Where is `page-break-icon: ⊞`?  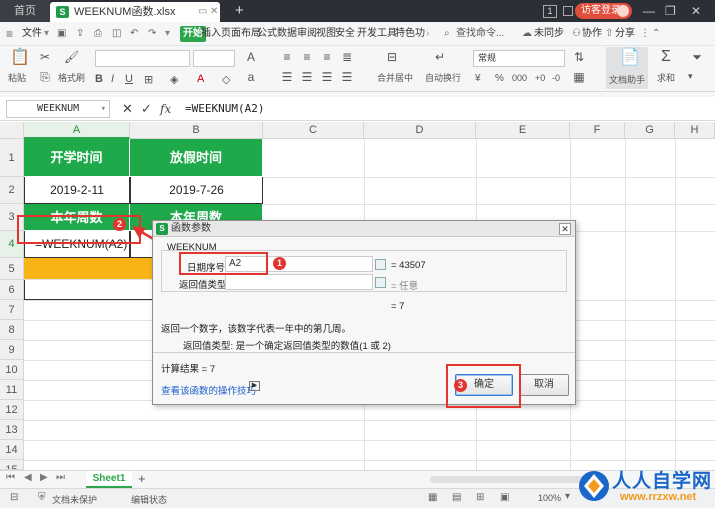 page-break-icon: ⊞ is located at coordinates (480, 497).